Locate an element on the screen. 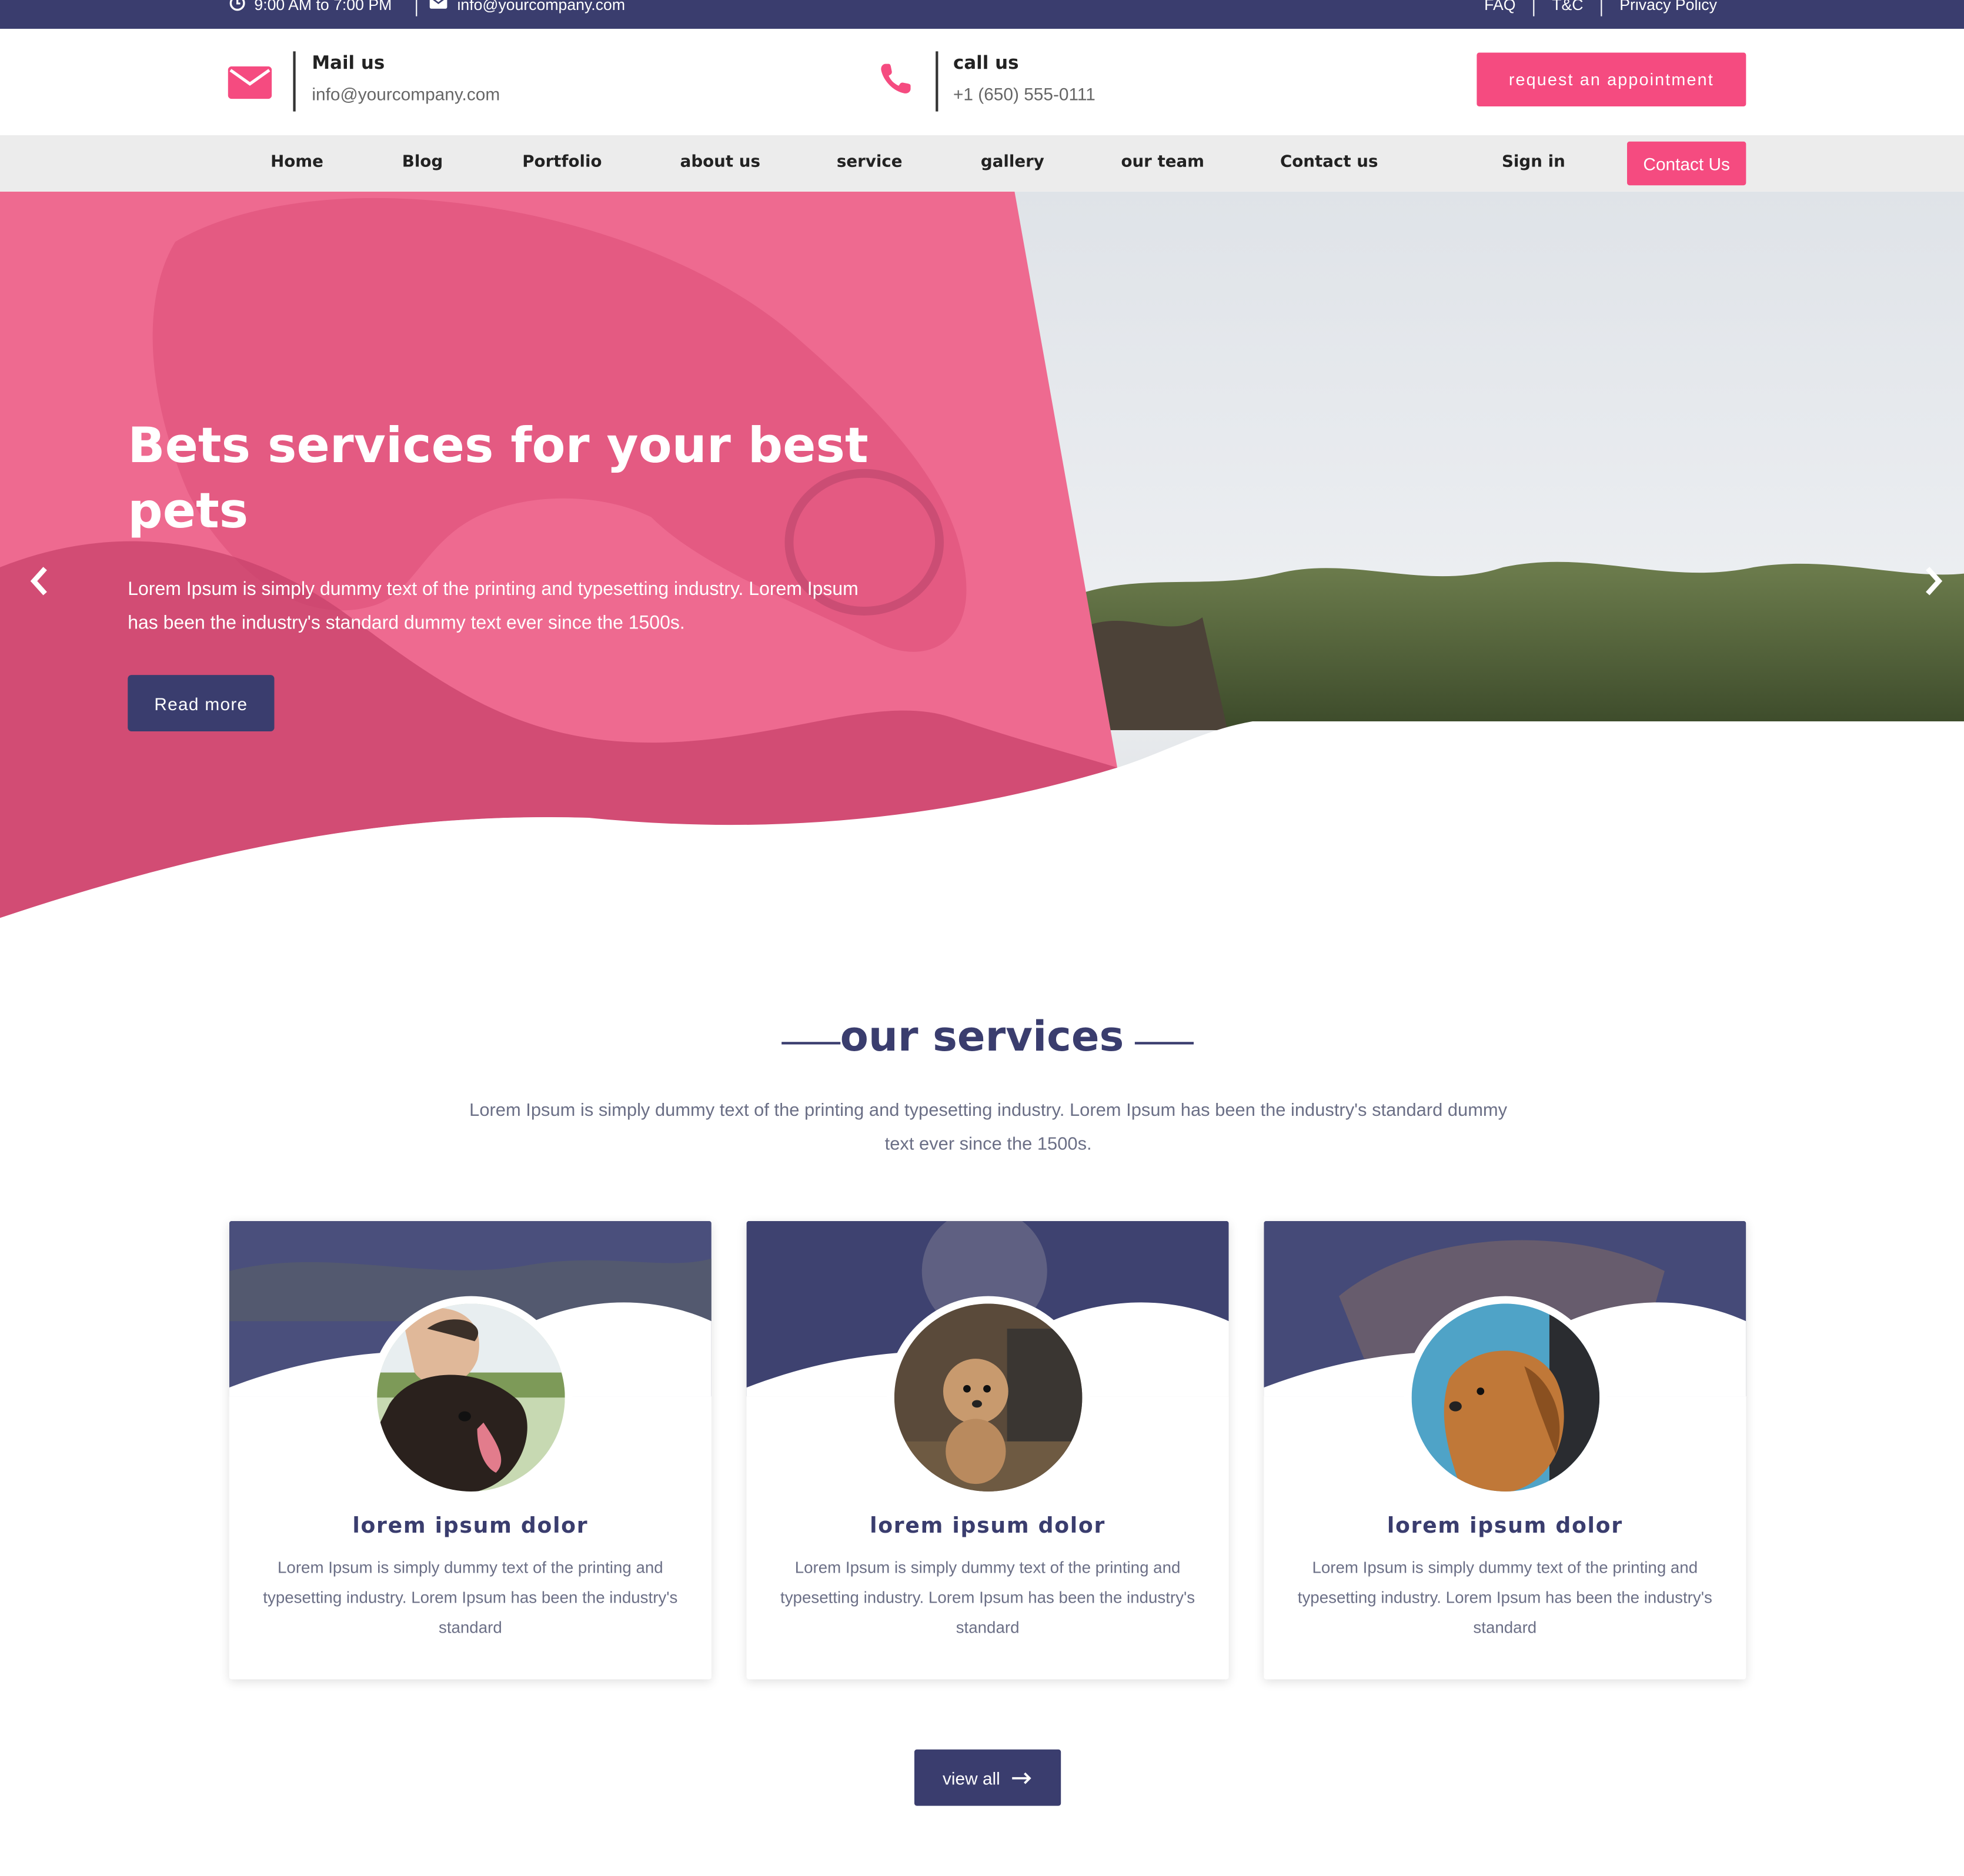 Image resolution: width=1964 pixels, height=1876 pixels. faq-link: FAQ is located at coordinates (1499, 7).